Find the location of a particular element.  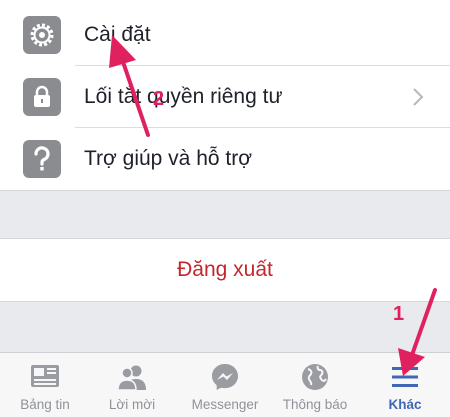

tab-more: Khác is located at coordinates (405, 385).